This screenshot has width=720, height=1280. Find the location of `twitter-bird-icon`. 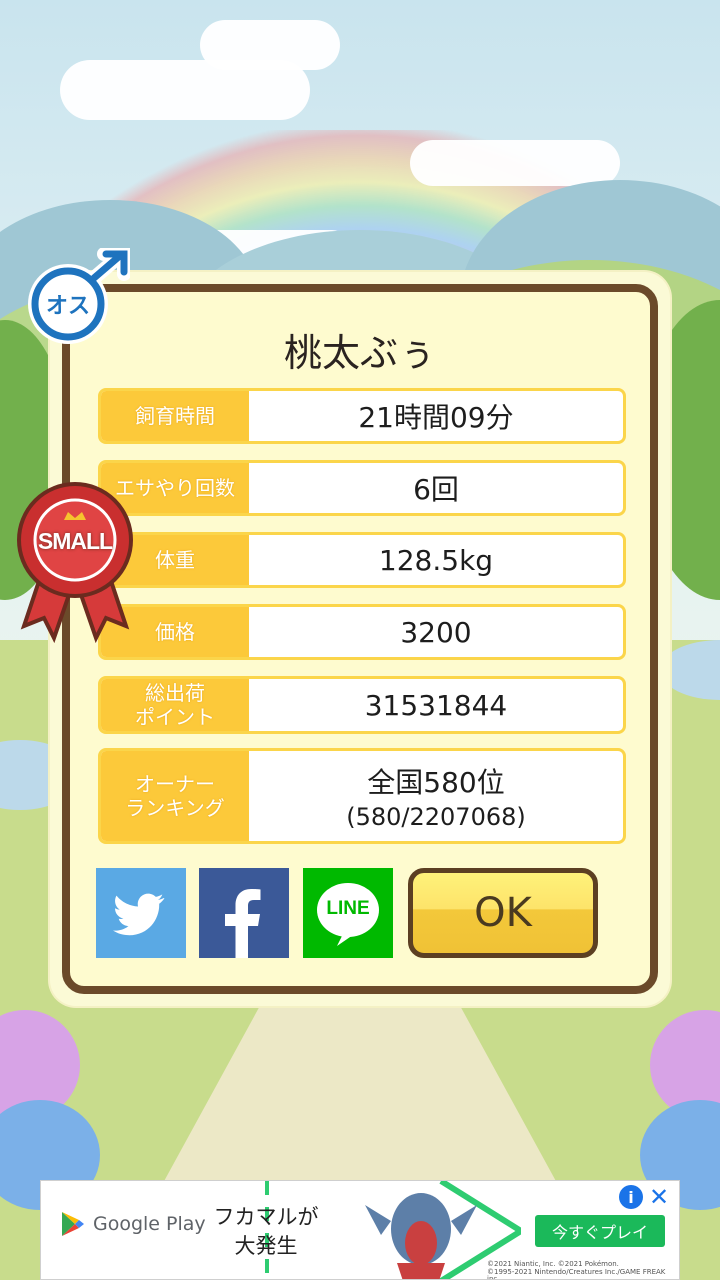

twitter-bird-icon is located at coordinates (139, 914).